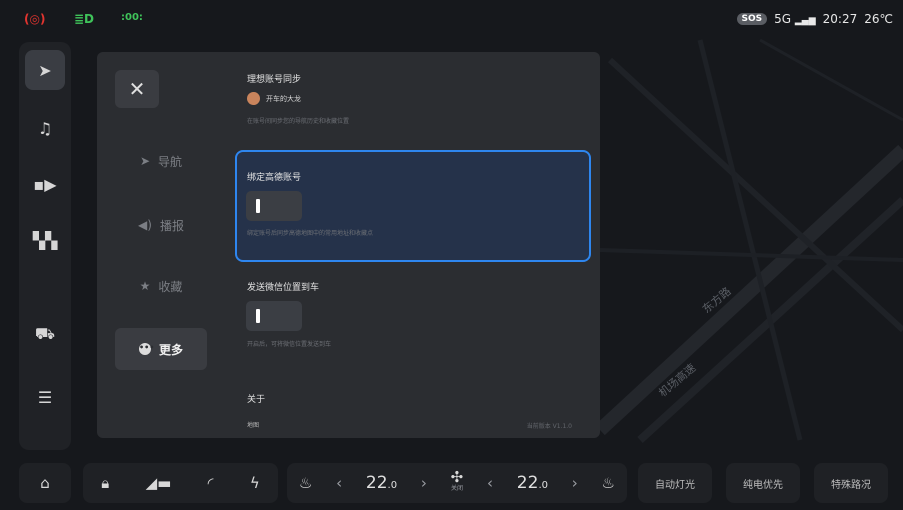 This screenshot has height=510, width=903. I want to click on wechat-location-title: 发送微信位置到车, so click(283, 288).